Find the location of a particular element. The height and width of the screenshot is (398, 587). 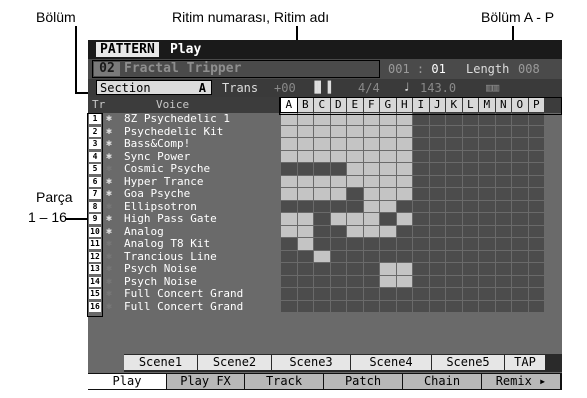

voice-name: High Pass Gate is located at coordinates (170, 219).